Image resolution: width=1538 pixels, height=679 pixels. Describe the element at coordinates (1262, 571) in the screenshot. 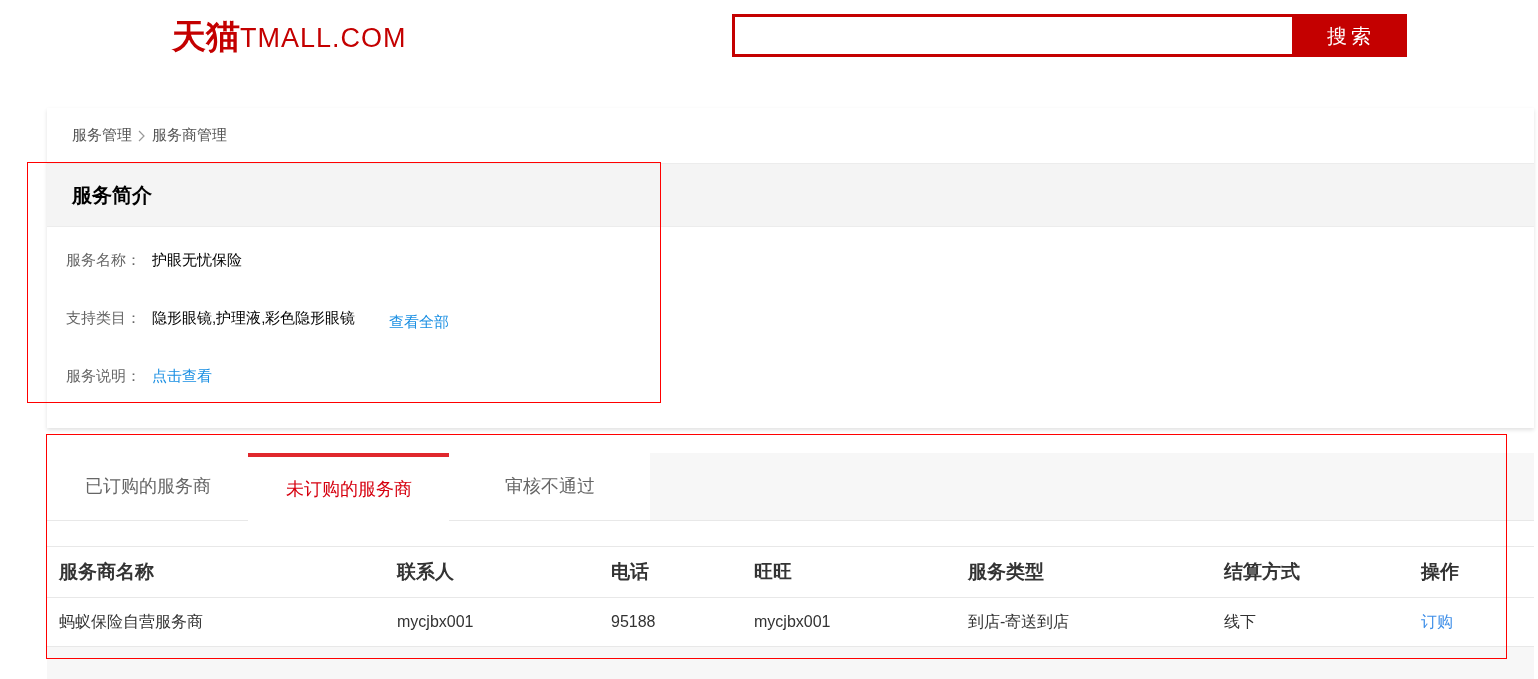

I see `column-header: 结算方式` at that location.